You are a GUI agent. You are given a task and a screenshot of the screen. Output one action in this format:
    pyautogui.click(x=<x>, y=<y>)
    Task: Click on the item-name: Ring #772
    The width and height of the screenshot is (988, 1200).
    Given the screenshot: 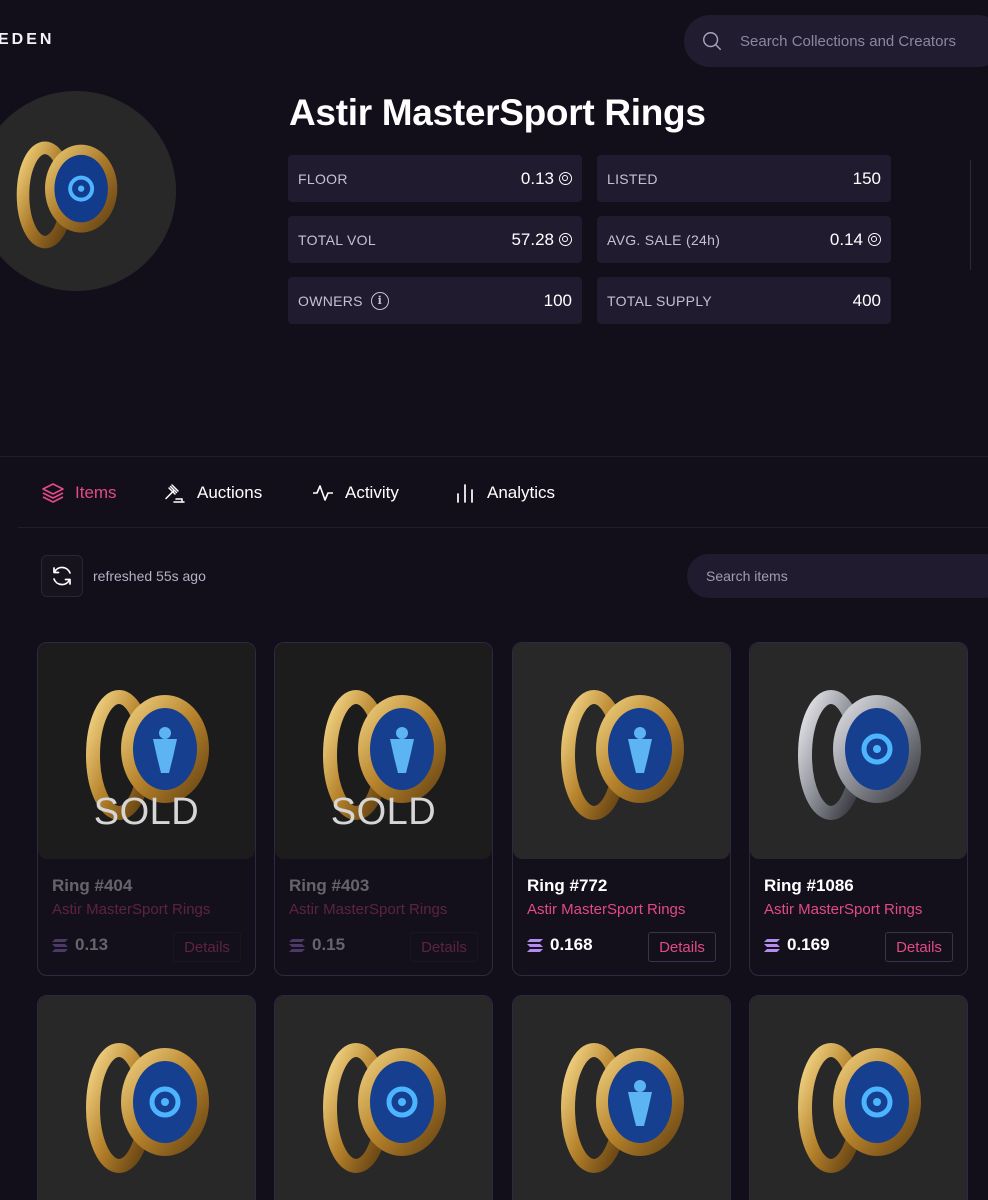 What is the action you would take?
    pyautogui.click(x=567, y=885)
    